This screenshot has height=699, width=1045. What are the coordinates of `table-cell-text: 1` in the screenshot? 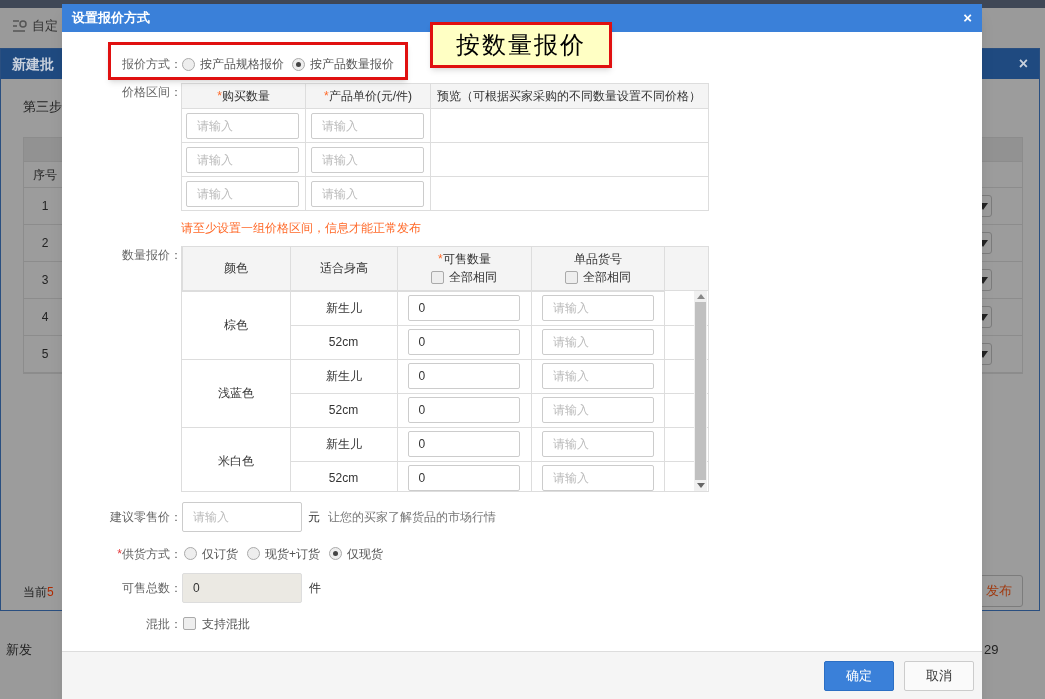 It's located at (45, 206).